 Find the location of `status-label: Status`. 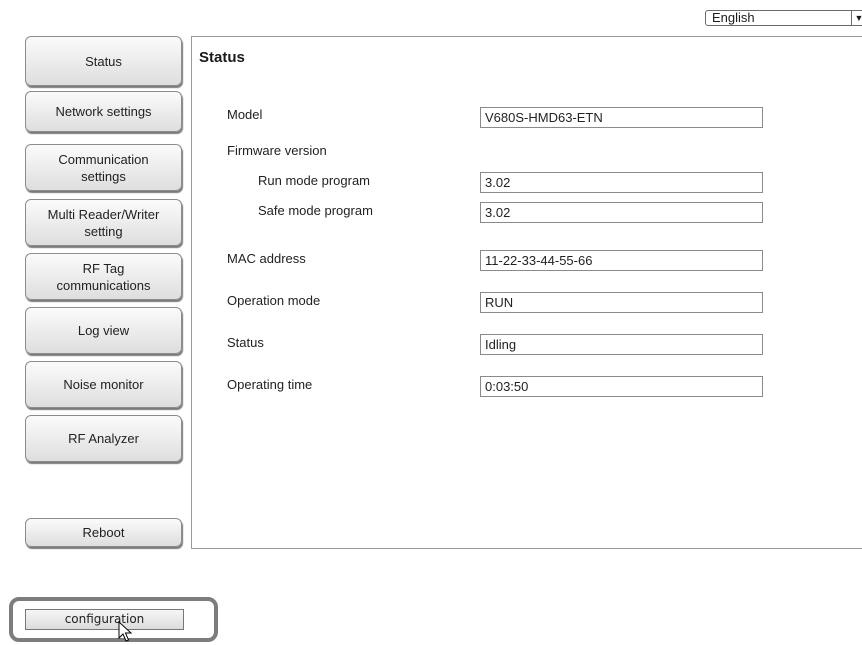

status-label: Status is located at coordinates (245, 342).